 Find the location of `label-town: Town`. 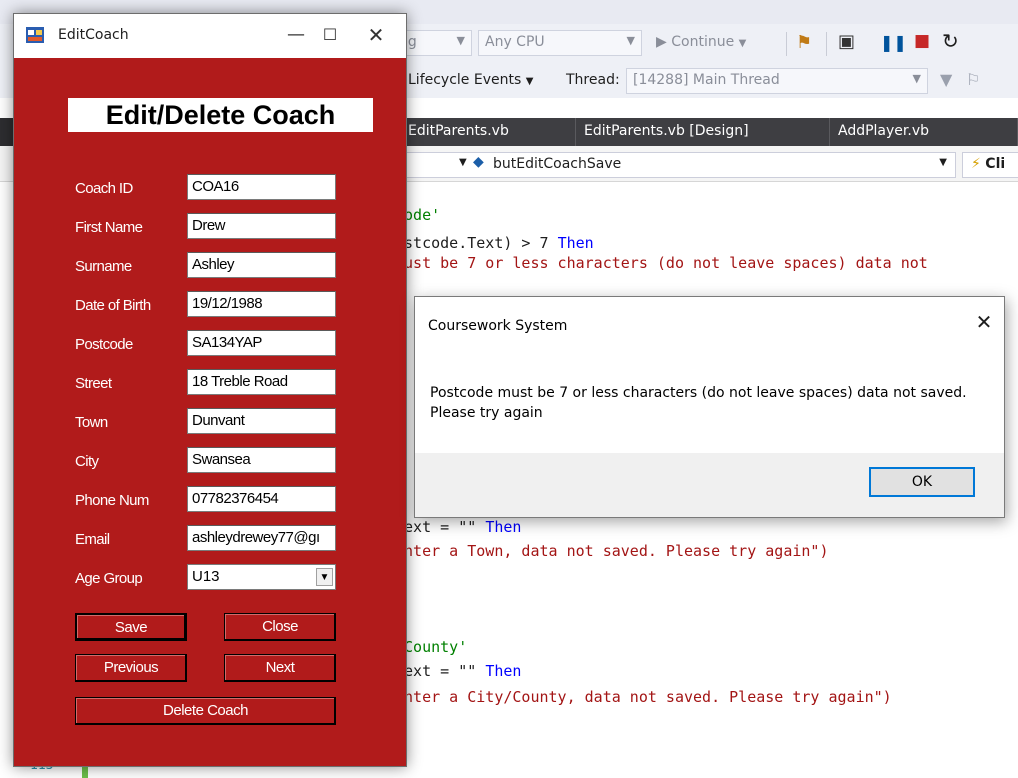

label-town: Town is located at coordinates (91, 422).